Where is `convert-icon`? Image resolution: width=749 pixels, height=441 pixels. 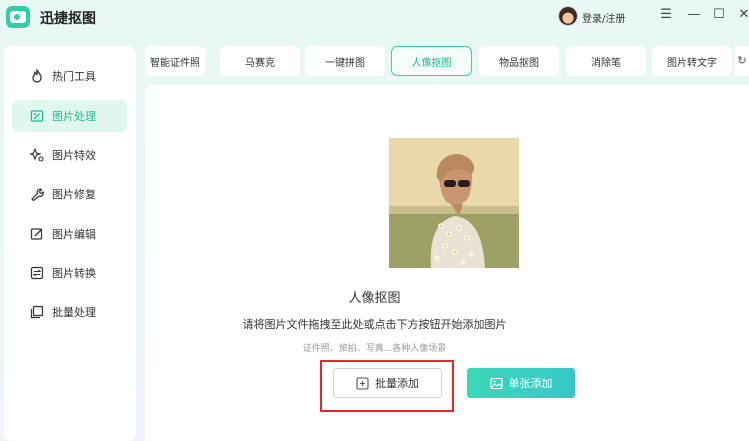 convert-icon is located at coordinates (37, 273).